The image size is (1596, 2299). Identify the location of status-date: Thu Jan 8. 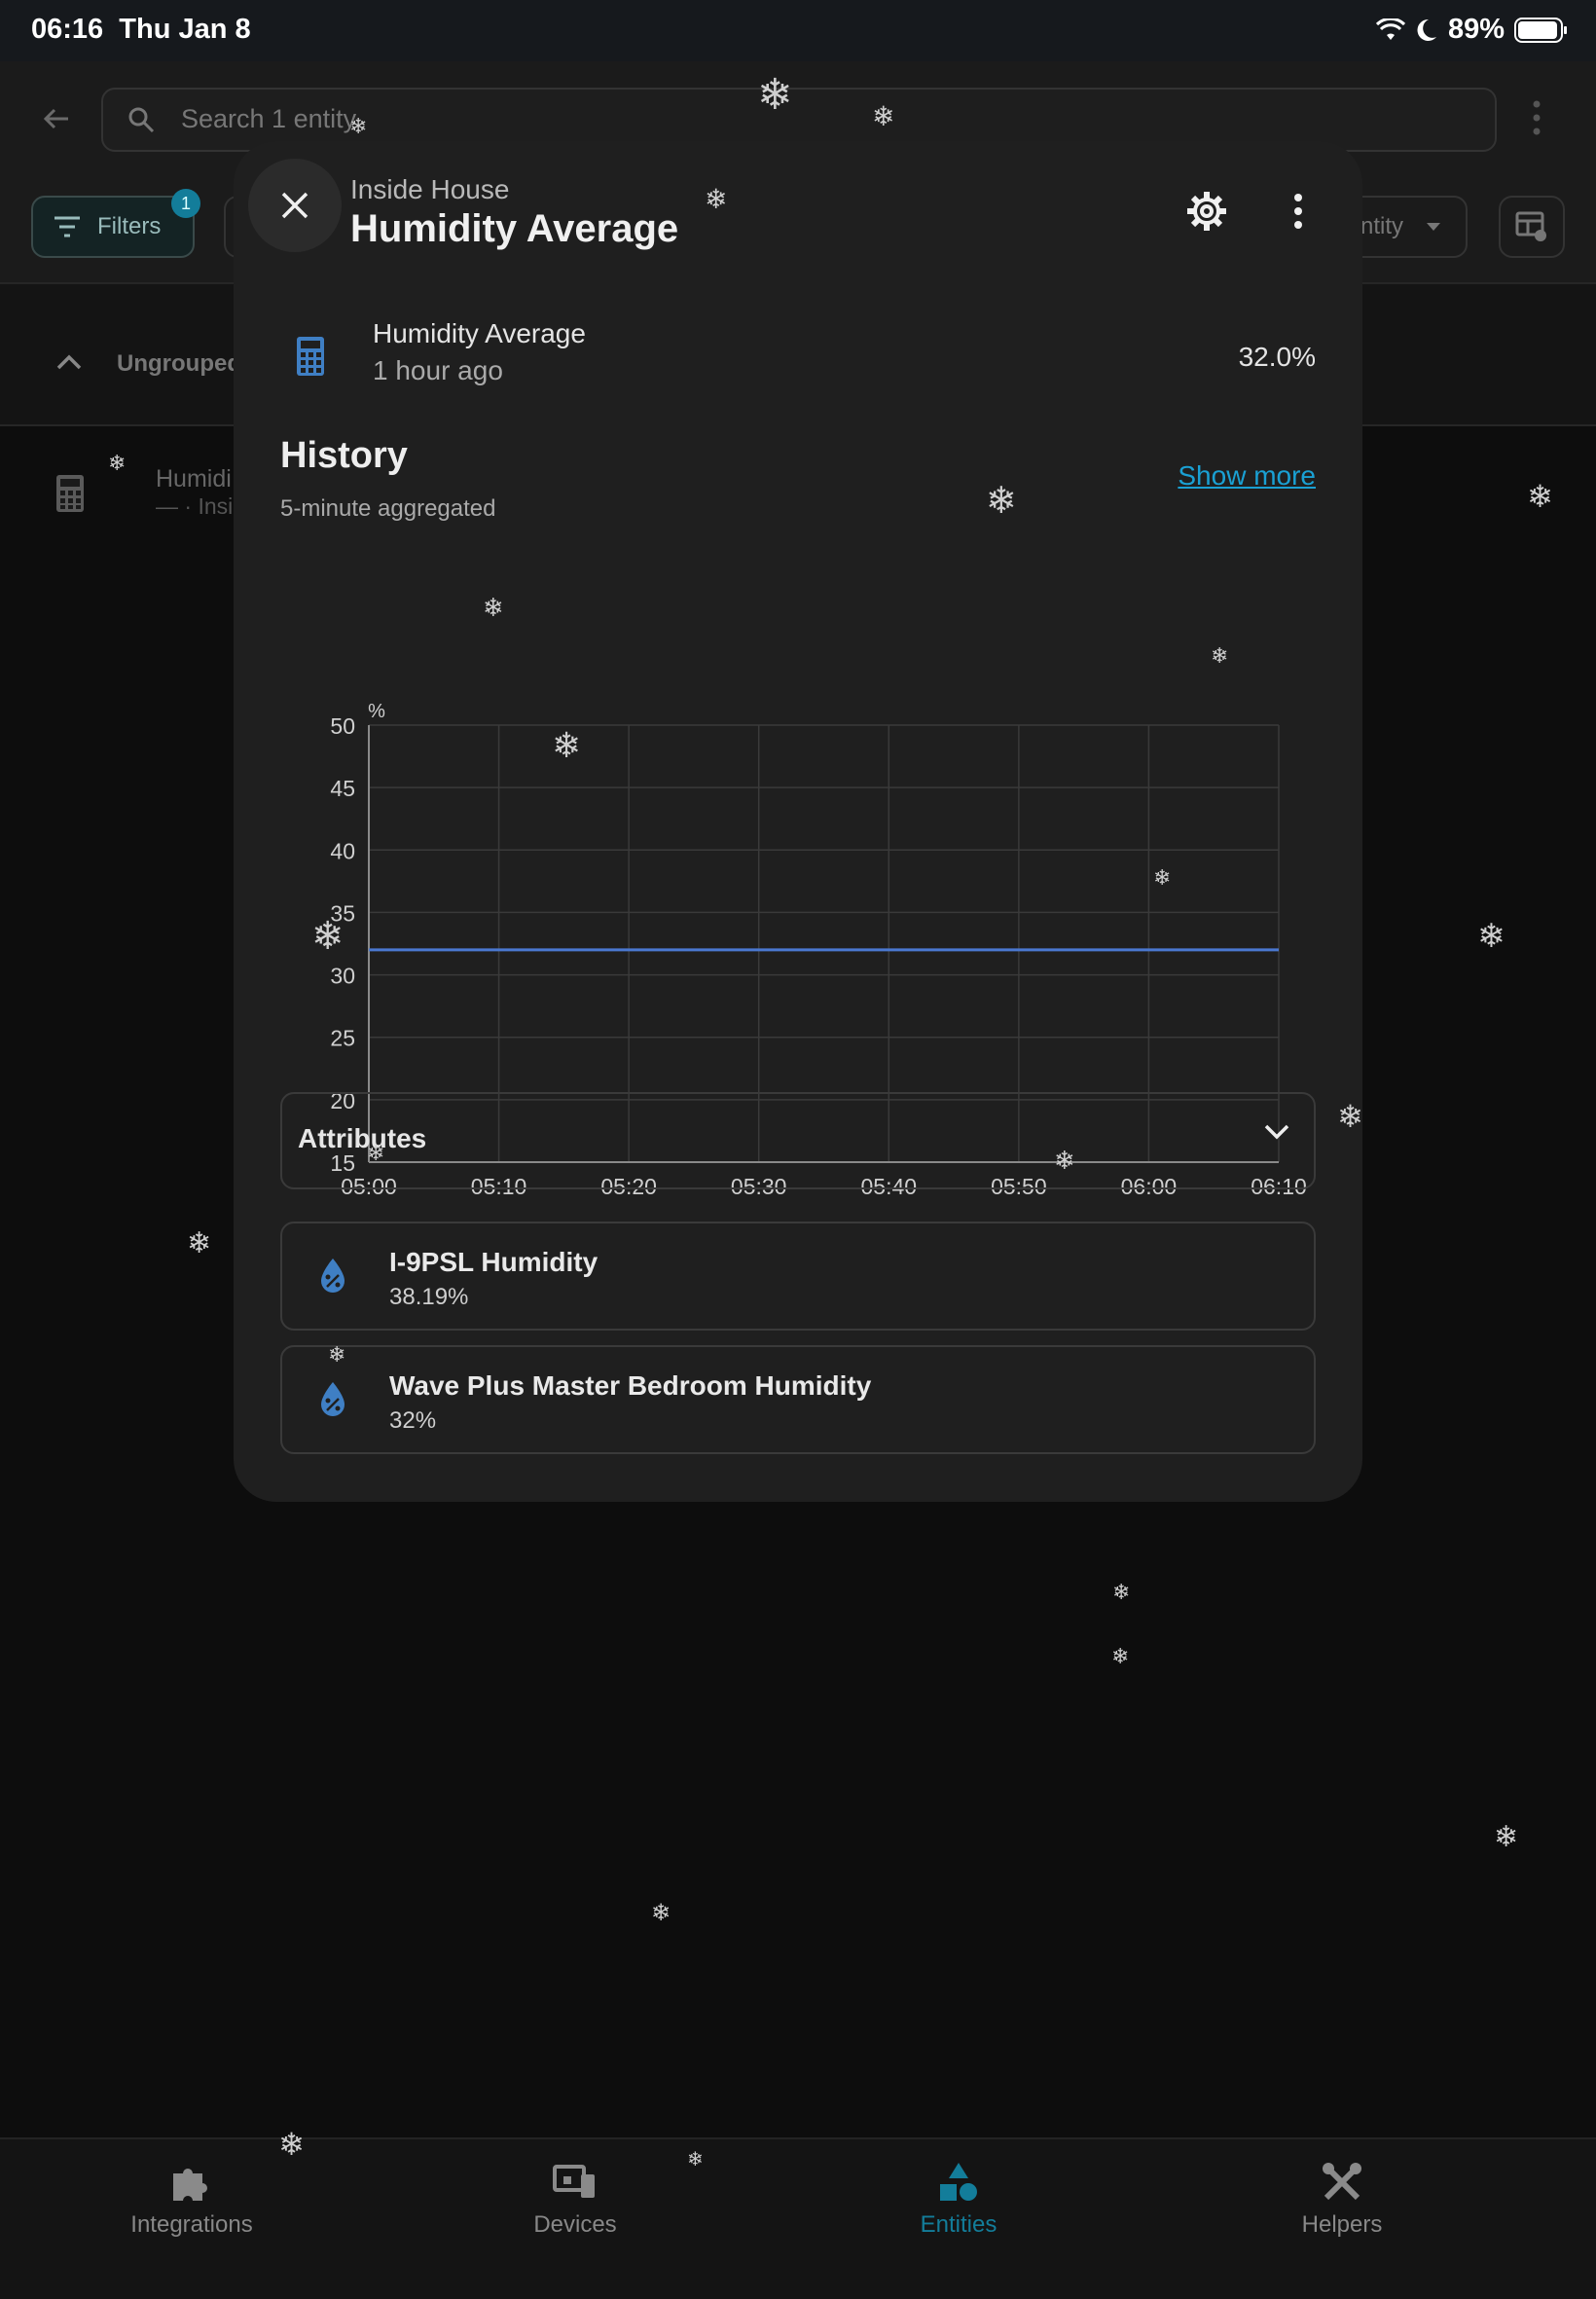
(185, 29).